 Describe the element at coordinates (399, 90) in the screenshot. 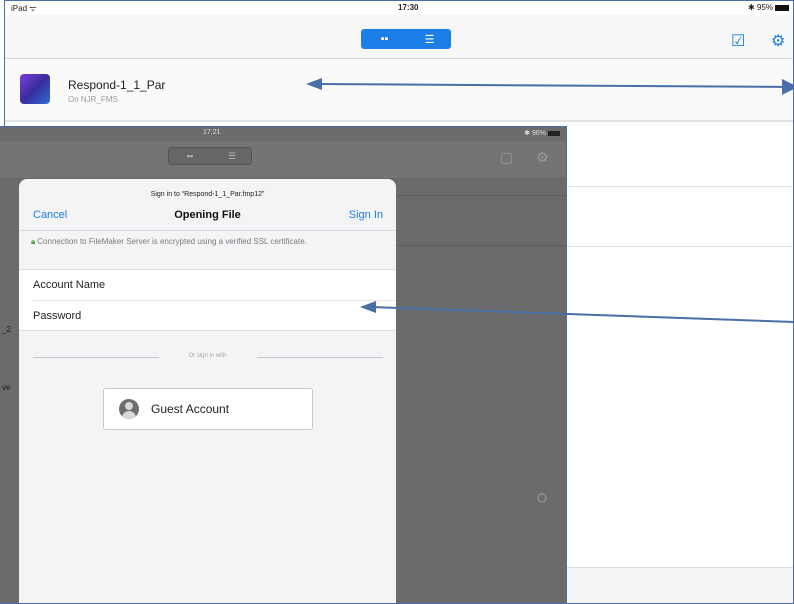

I see `file-row: Respond-1_1_Par On NJR_FMS` at that location.